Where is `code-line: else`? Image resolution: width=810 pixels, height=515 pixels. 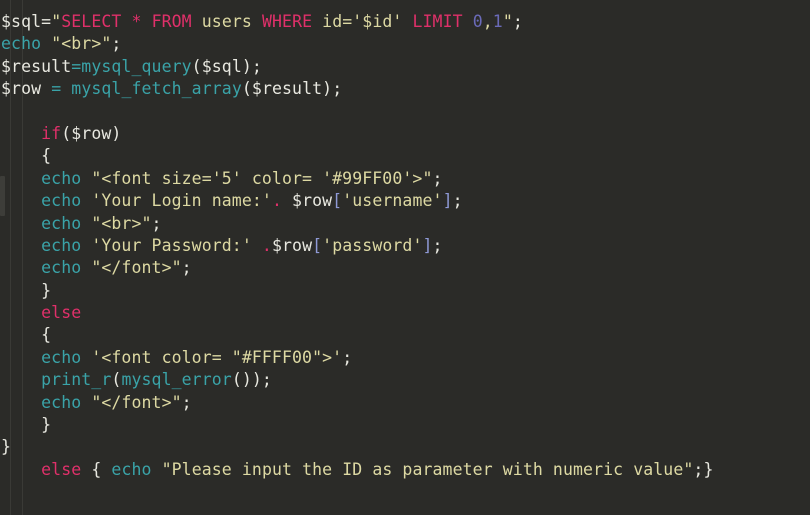 code-line: else is located at coordinates (61, 313).